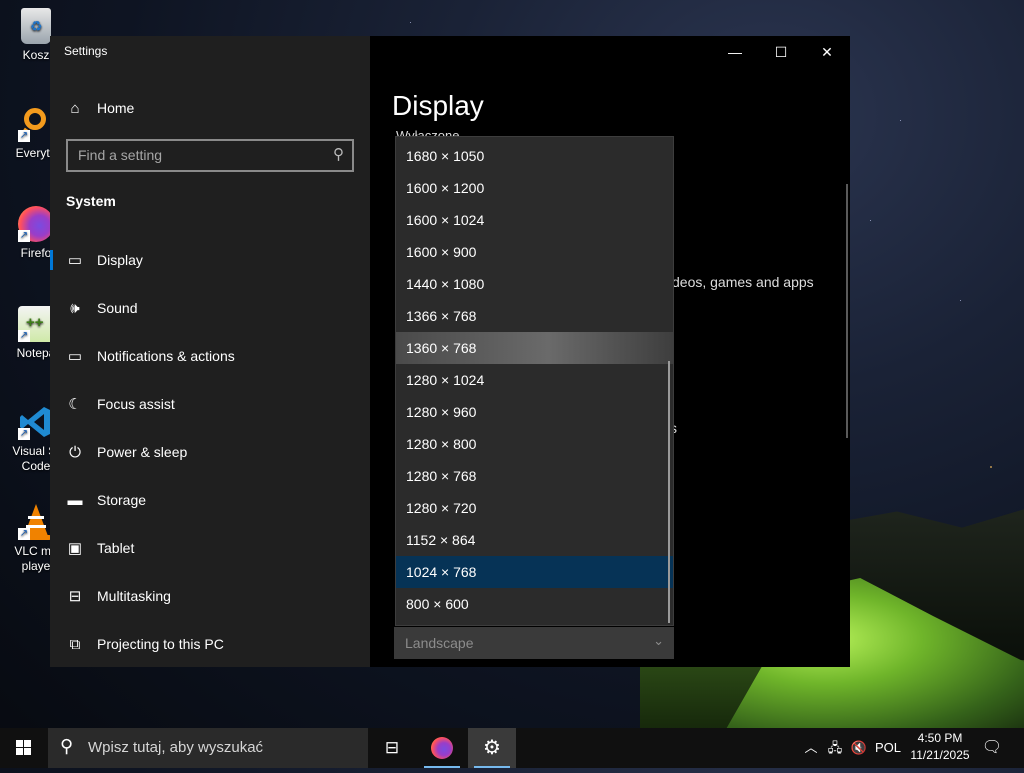 This screenshot has height=773, width=1024. Describe the element at coordinates (120, 155) in the screenshot. I see `find-setting-placeholder: Find a setting` at that location.